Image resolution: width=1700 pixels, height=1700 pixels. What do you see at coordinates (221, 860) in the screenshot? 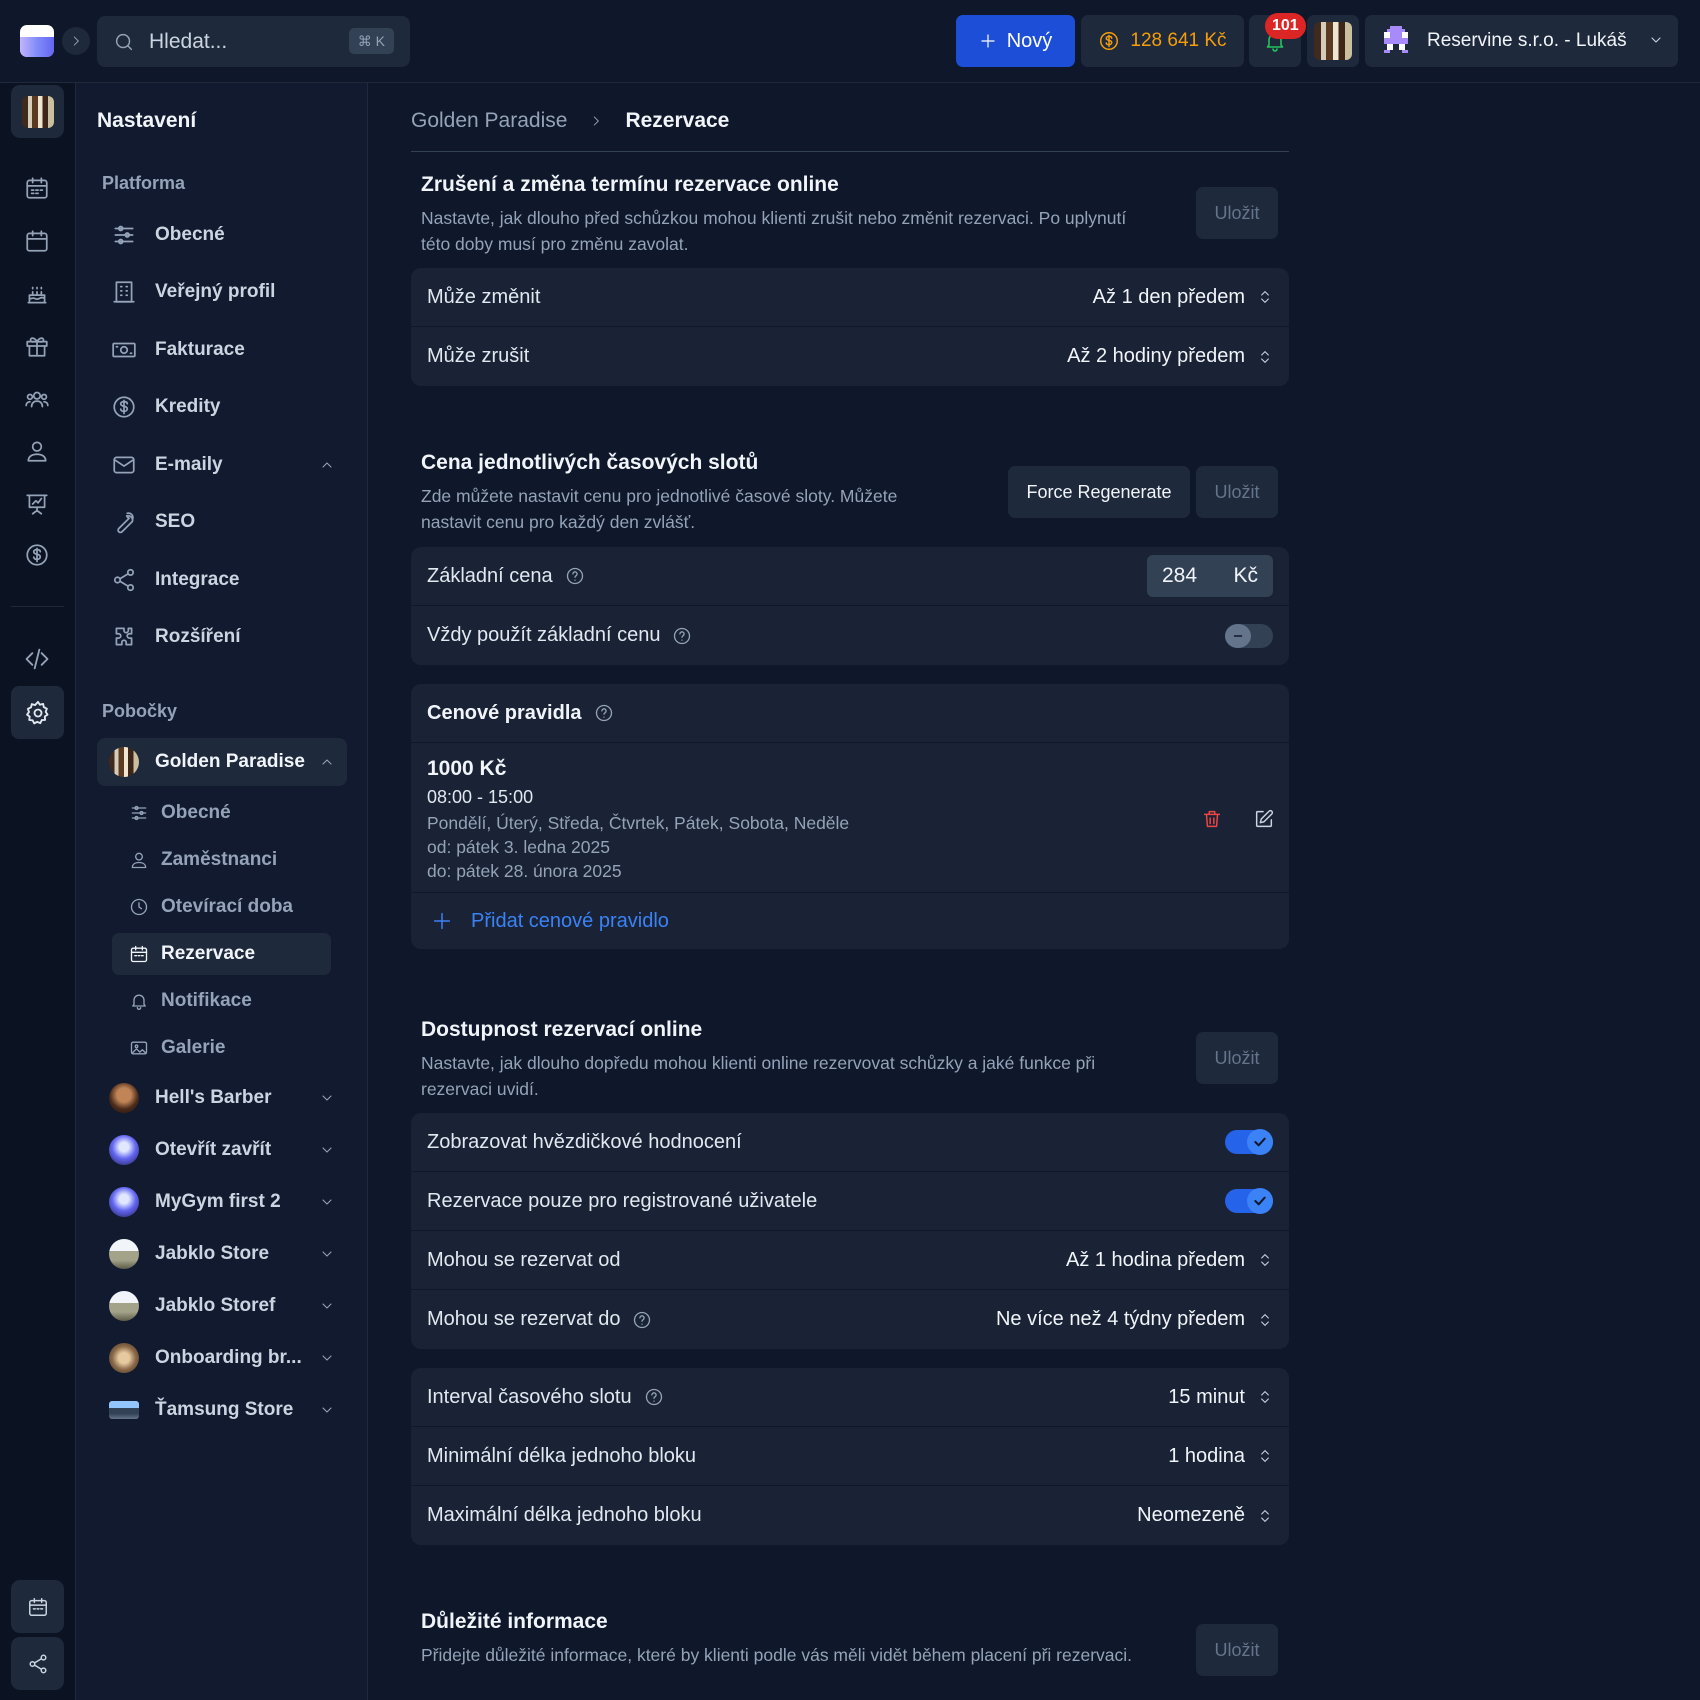
I see `branch-sub-employees: Zaměstnanci` at bounding box center [221, 860].